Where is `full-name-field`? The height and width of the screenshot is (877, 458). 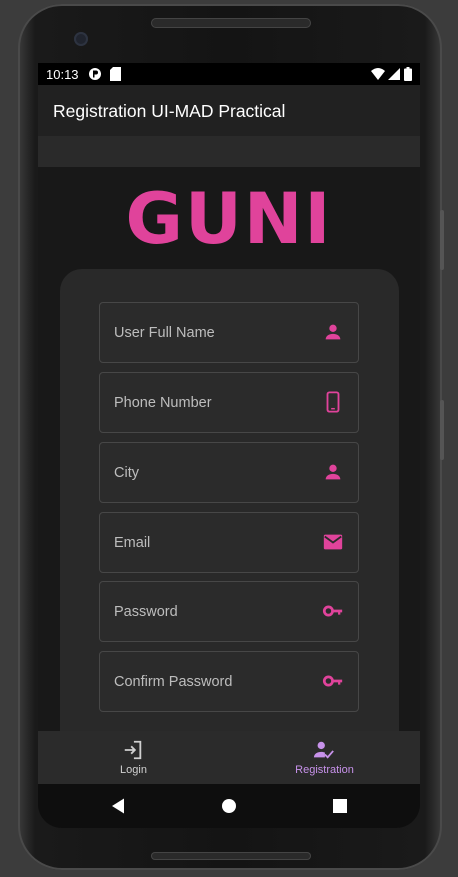 full-name-field is located at coordinates (229, 332).